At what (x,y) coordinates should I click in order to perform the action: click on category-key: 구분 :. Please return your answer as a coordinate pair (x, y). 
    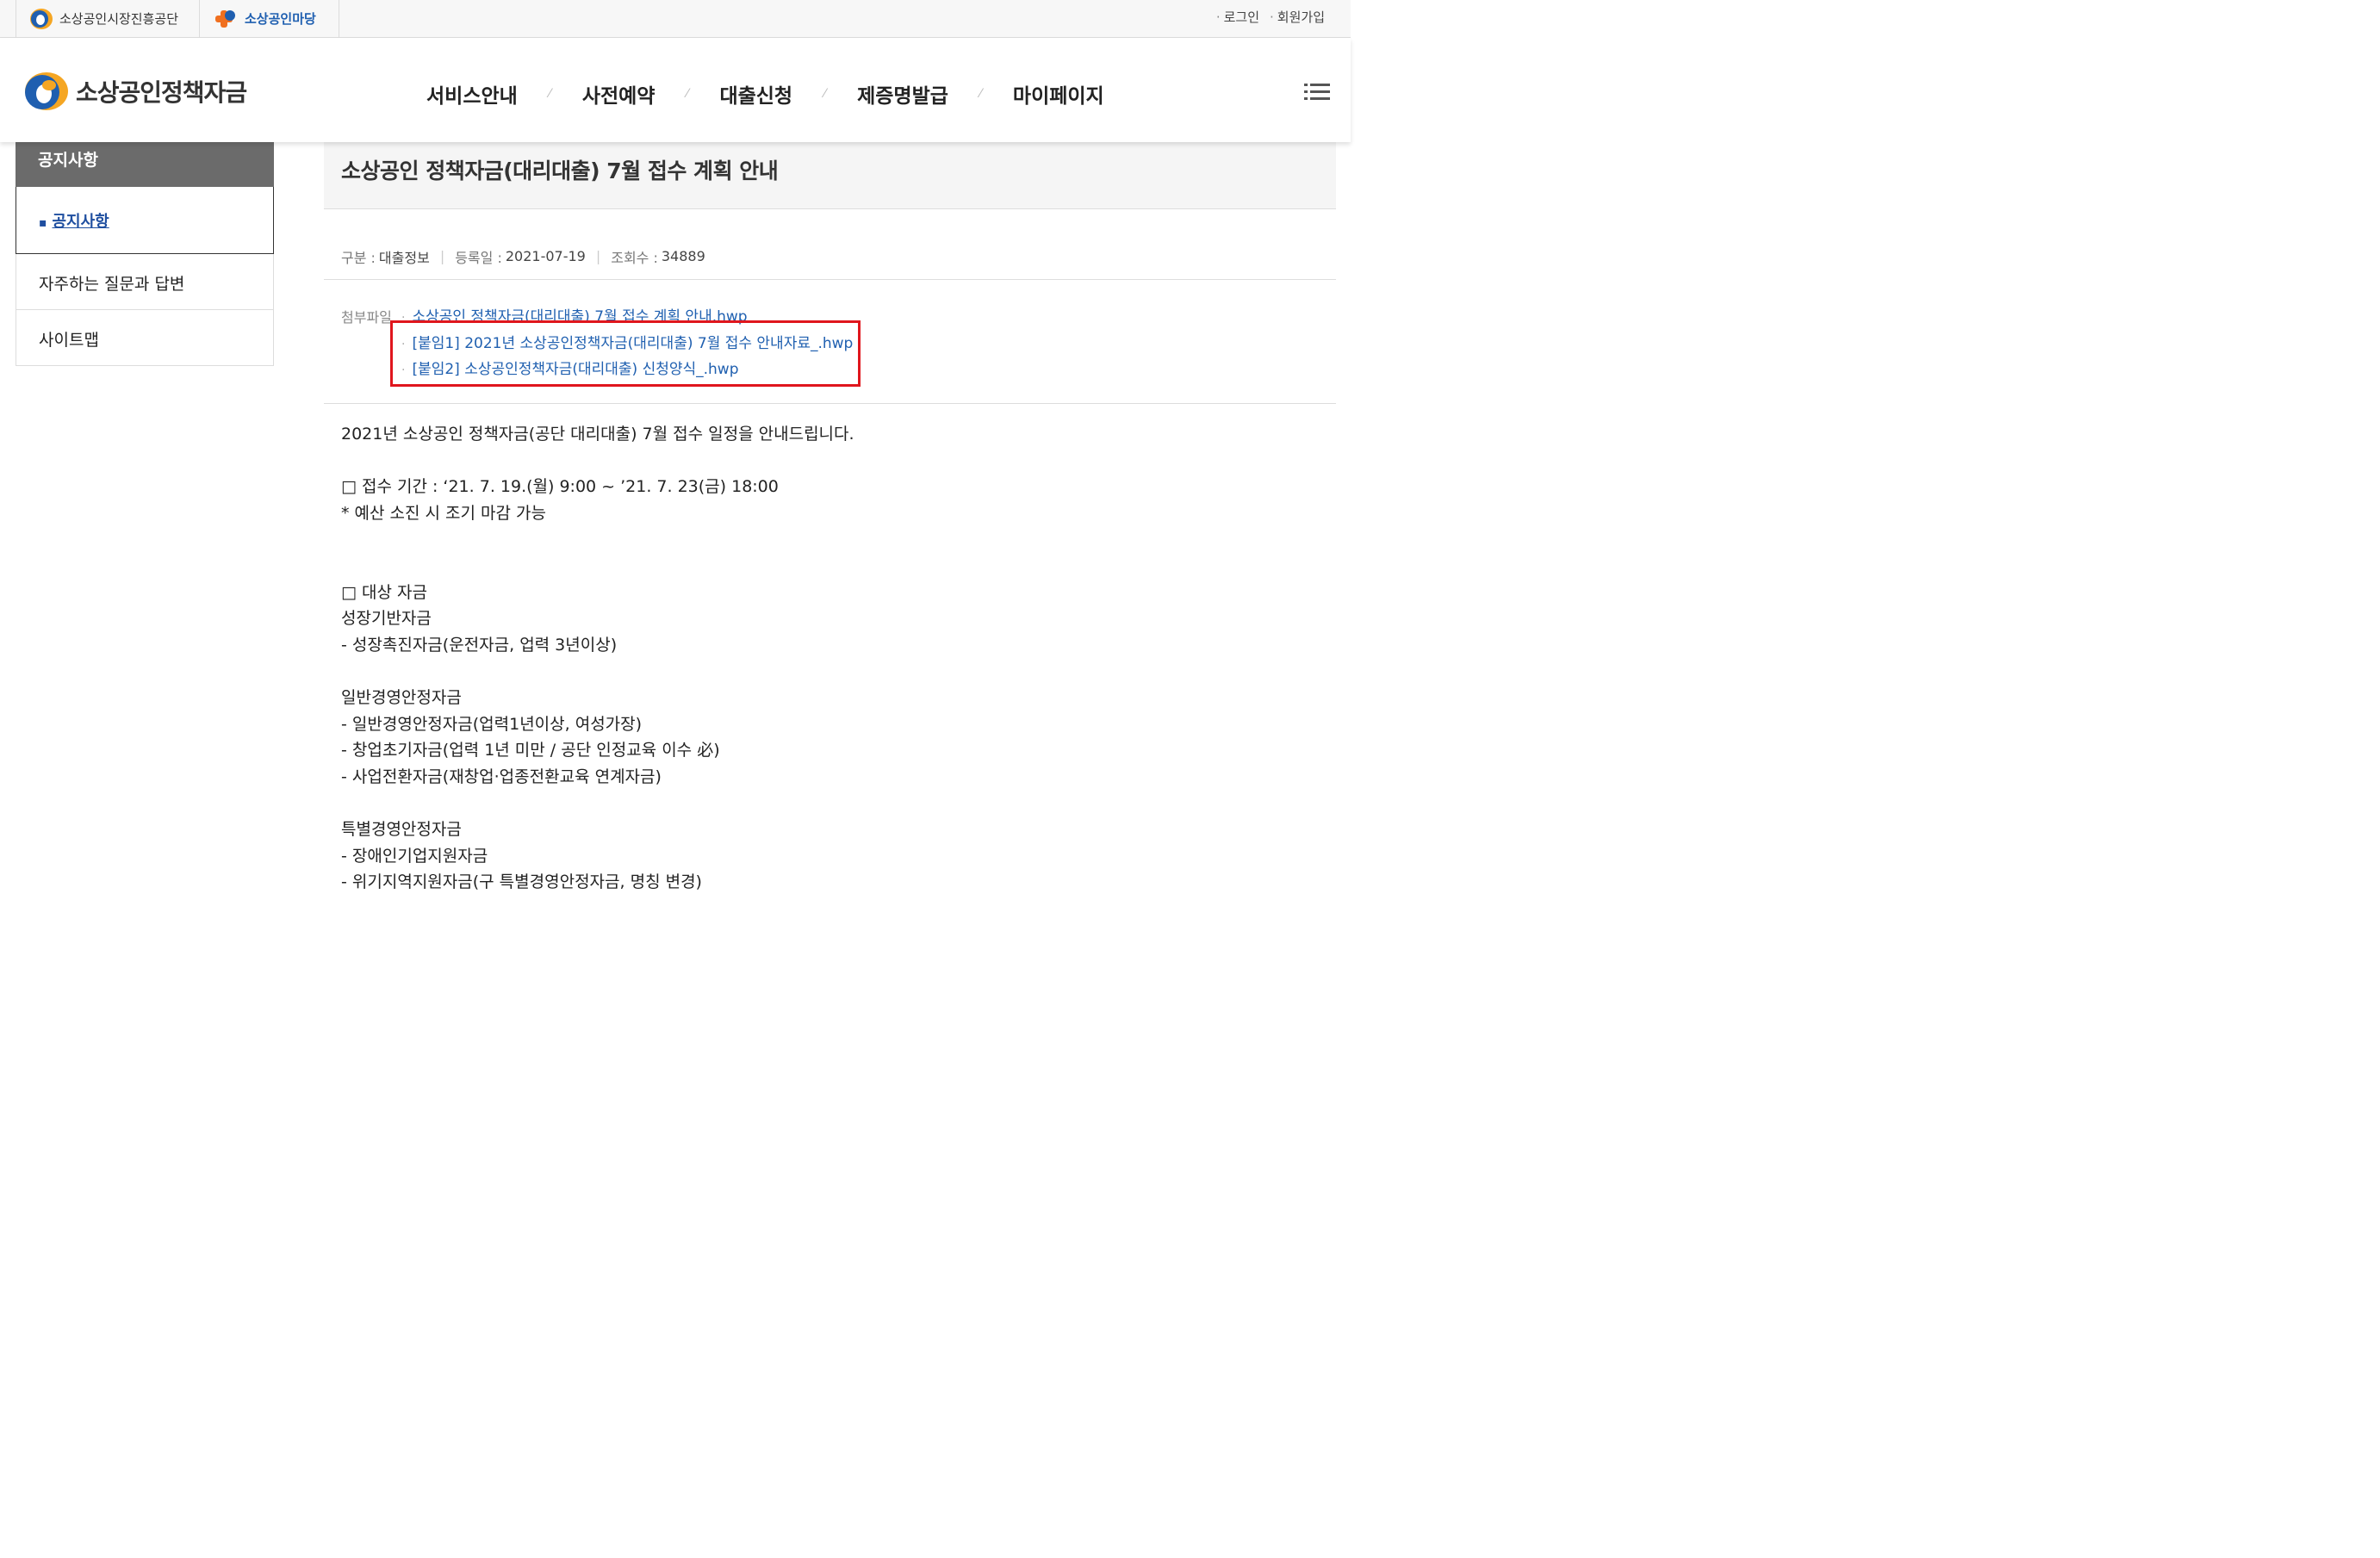
    Looking at the image, I should click on (359, 257).